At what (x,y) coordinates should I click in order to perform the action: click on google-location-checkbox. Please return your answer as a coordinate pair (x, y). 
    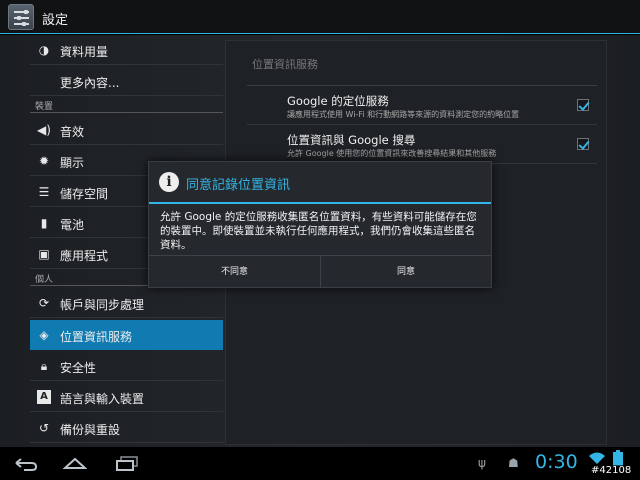
    Looking at the image, I should click on (583, 105).